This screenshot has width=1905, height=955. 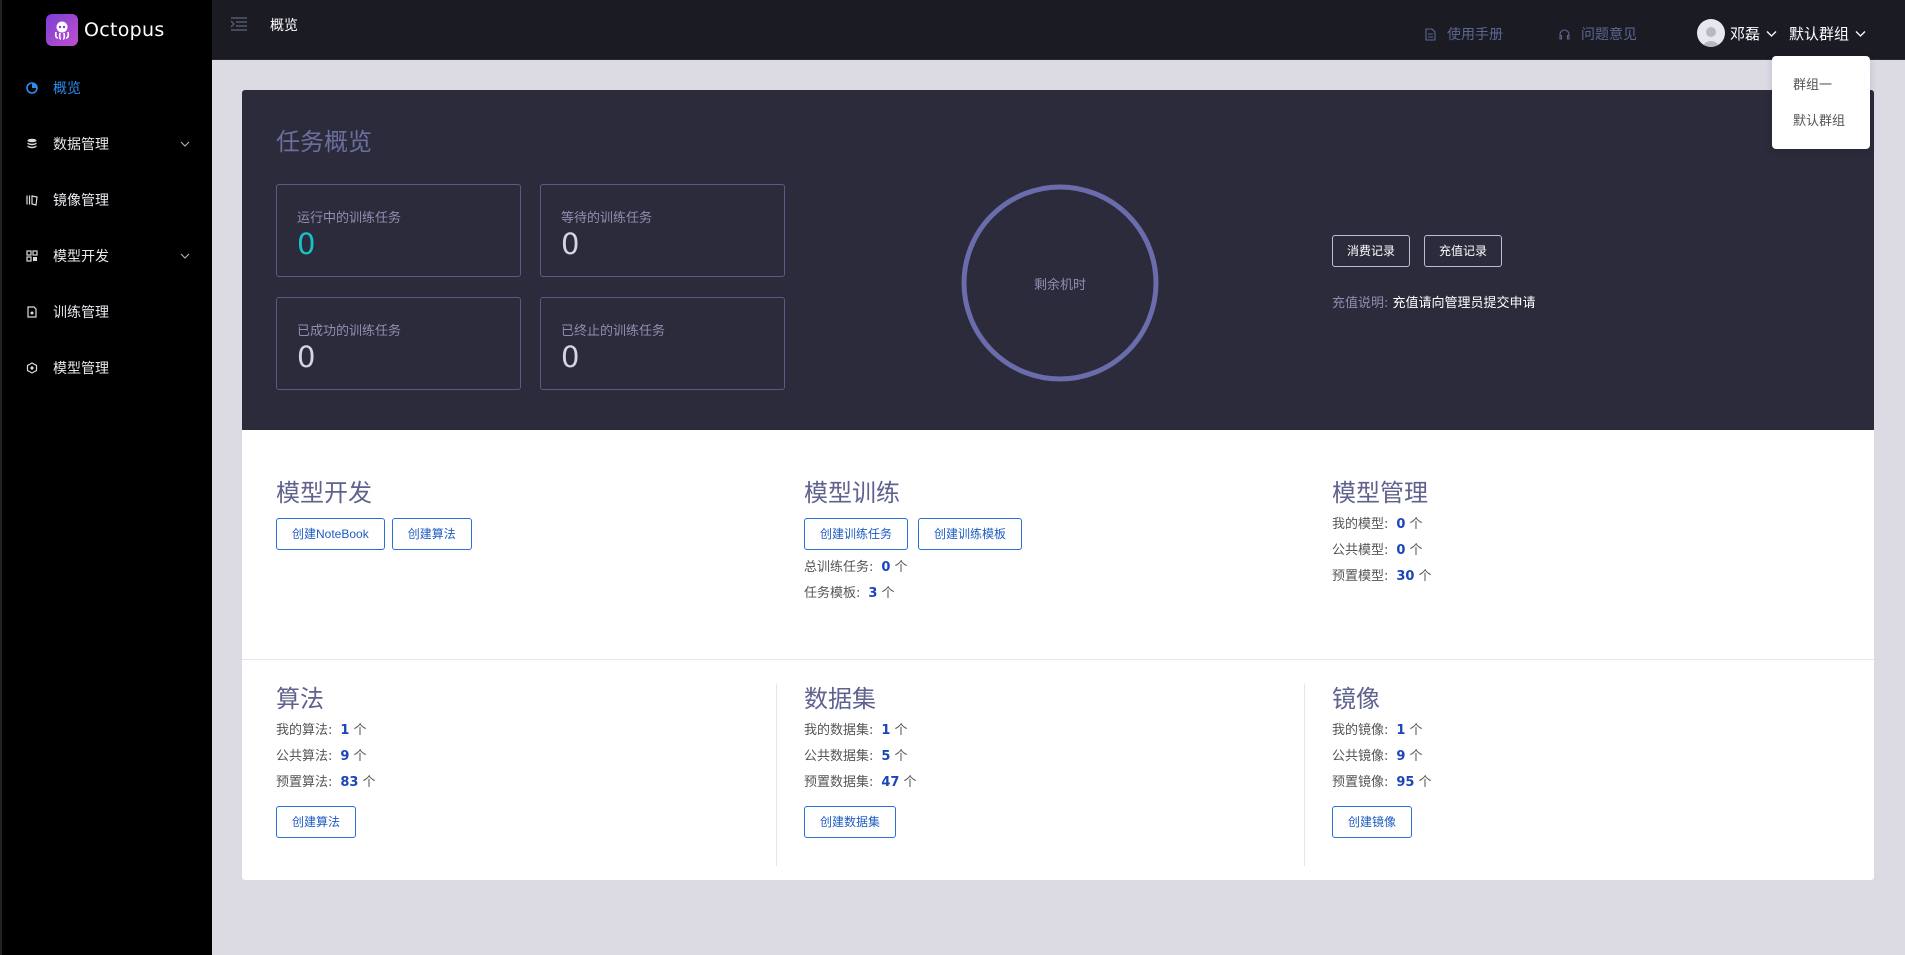 What do you see at coordinates (284, 26) in the screenshot?
I see `page-breadcrumb: 概览` at bounding box center [284, 26].